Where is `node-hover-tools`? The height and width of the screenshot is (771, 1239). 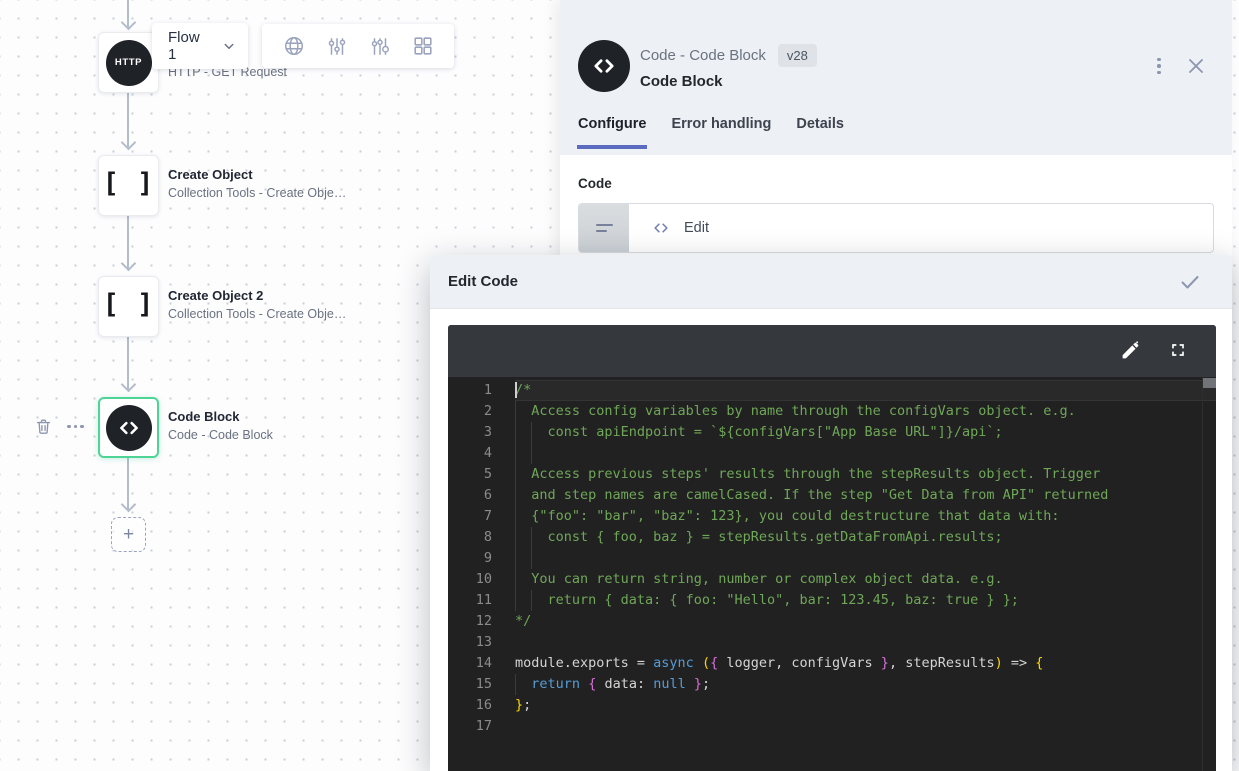
node-hover-tools is located at coordinates (59, 426).